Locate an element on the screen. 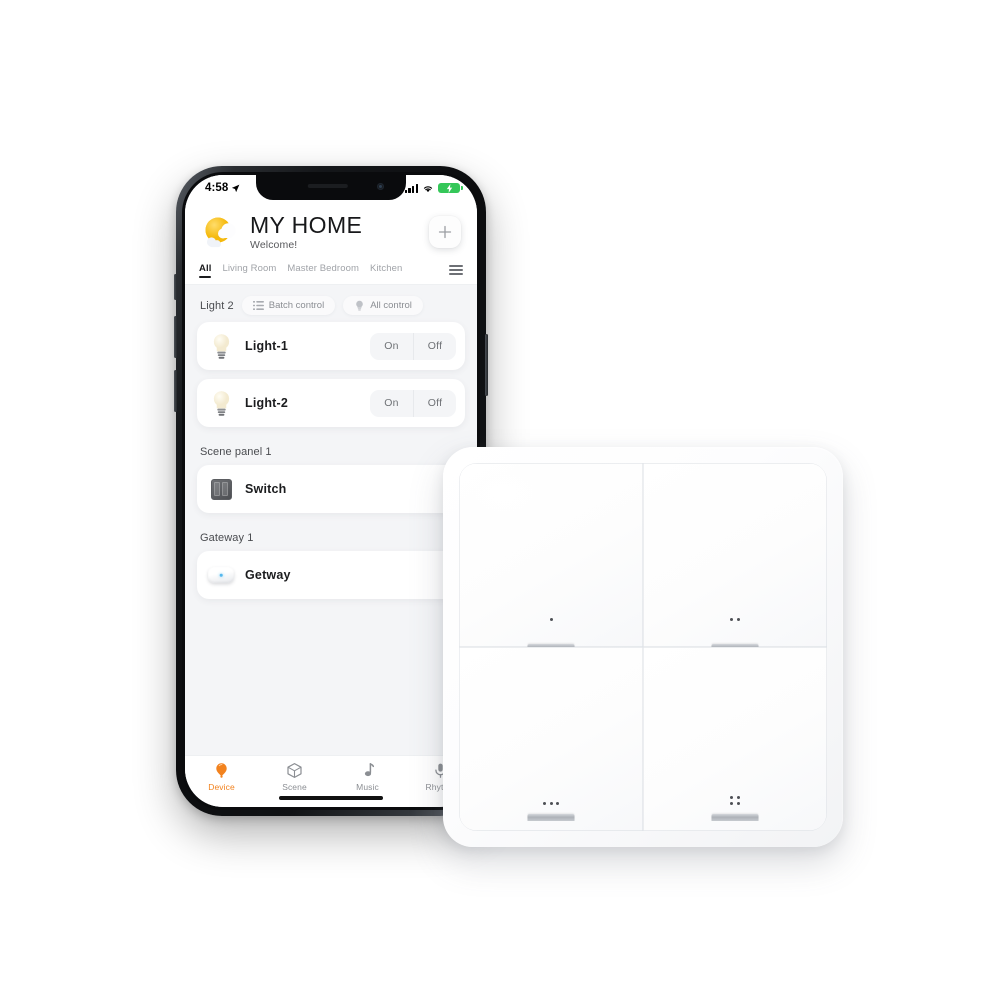 The width and height of the screenshot is (1000, 1000). front-camera is located at coordinates (380, 186).